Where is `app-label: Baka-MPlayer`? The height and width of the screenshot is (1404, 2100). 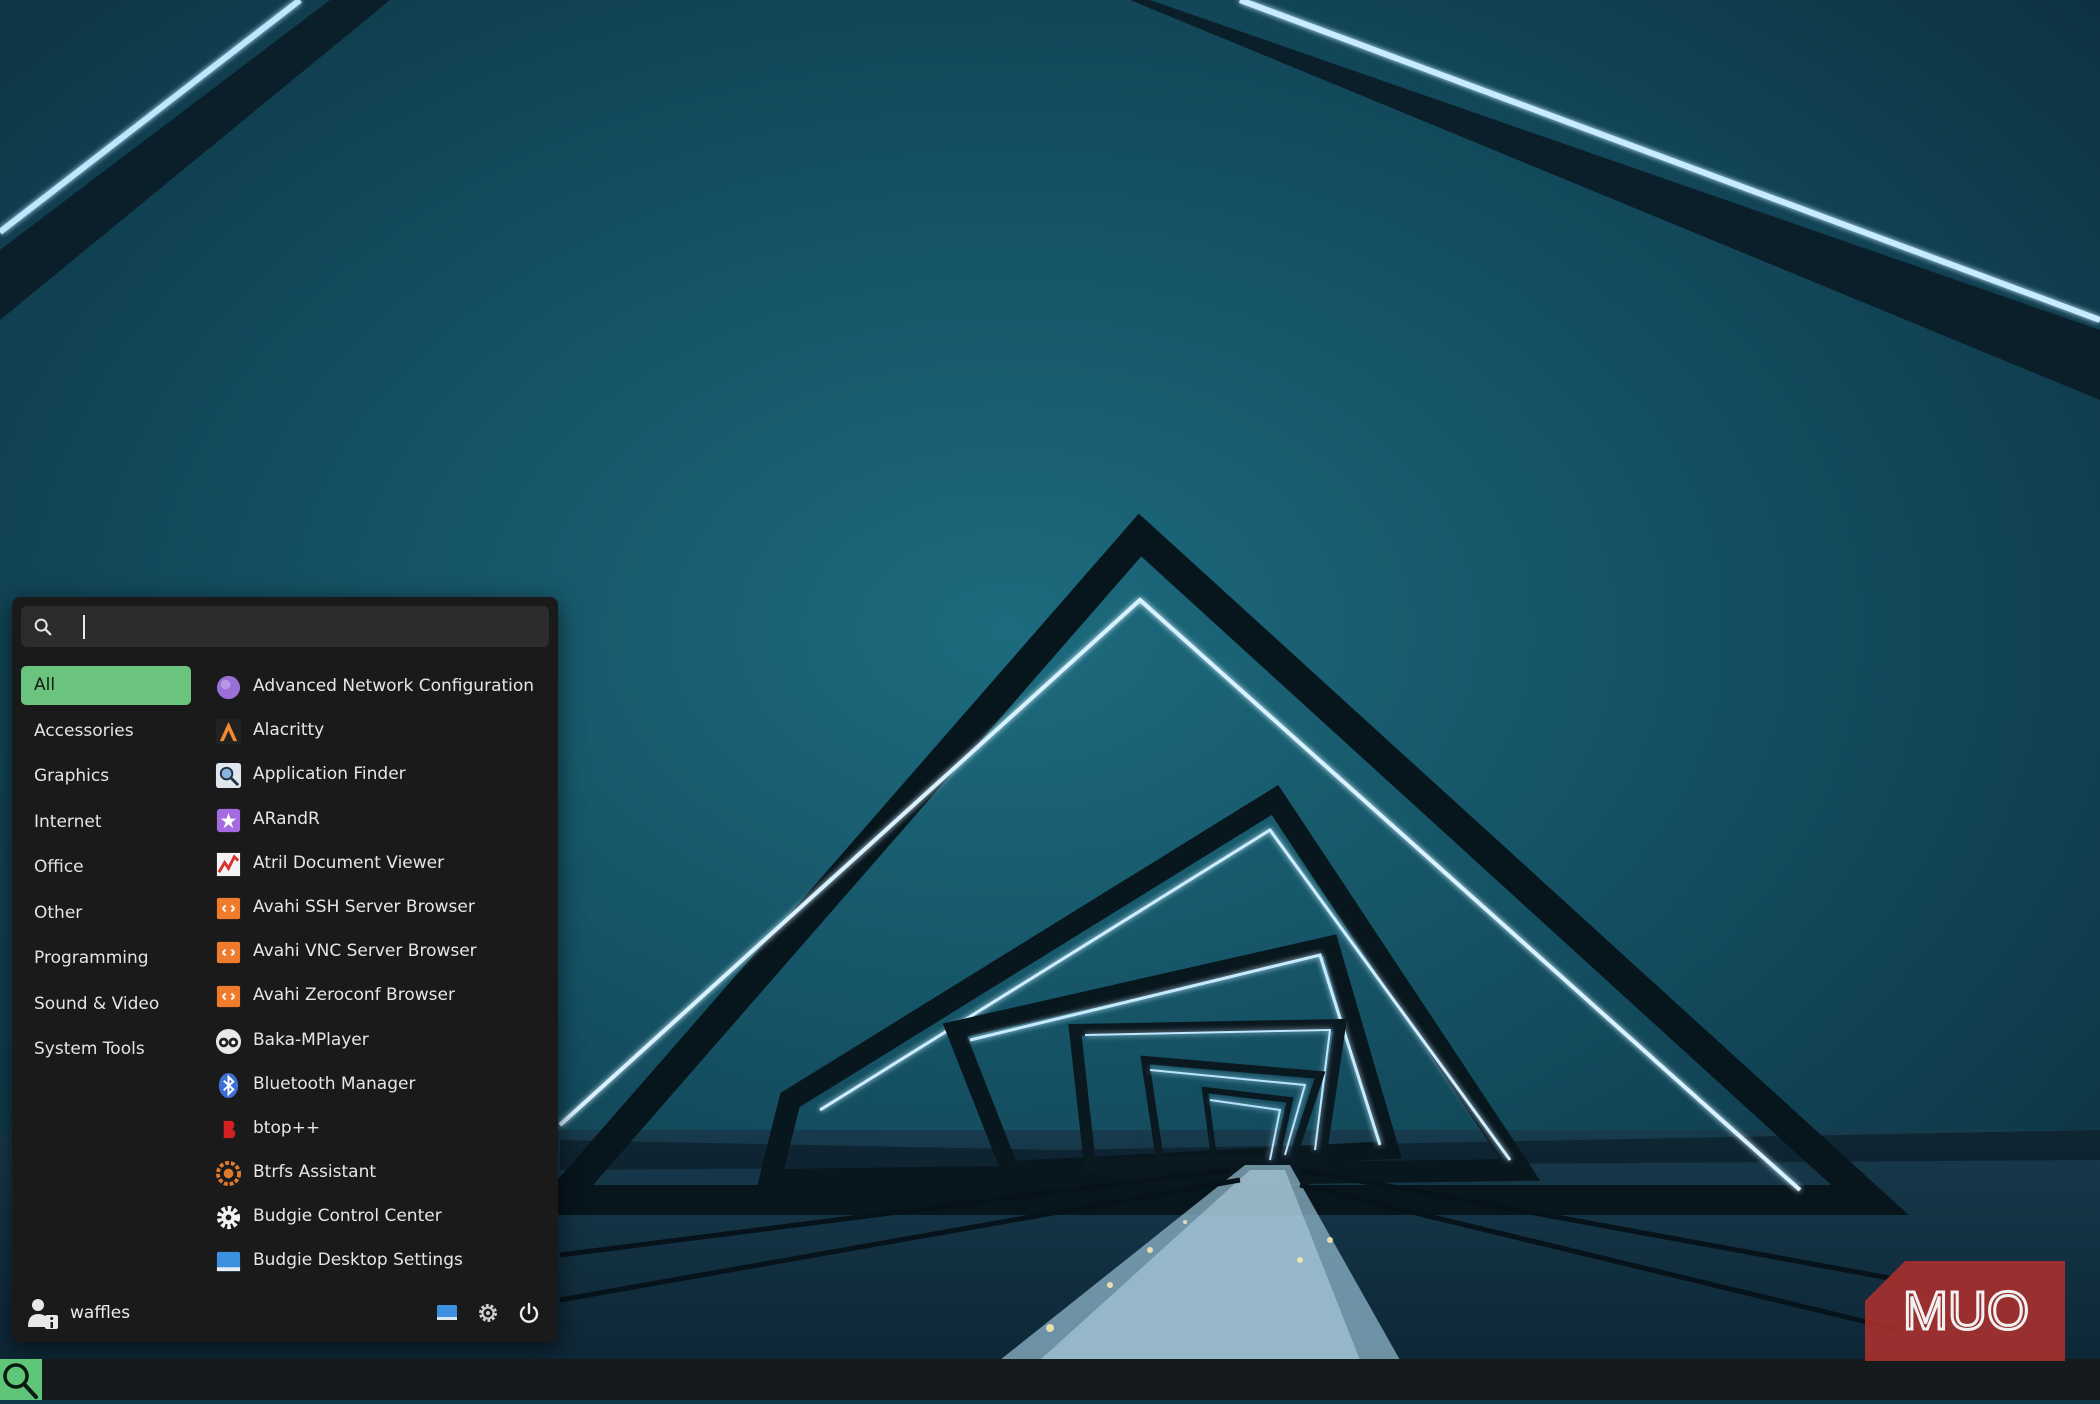 app-label: Baka-MPlayer is located at coordinates (311, 1039).